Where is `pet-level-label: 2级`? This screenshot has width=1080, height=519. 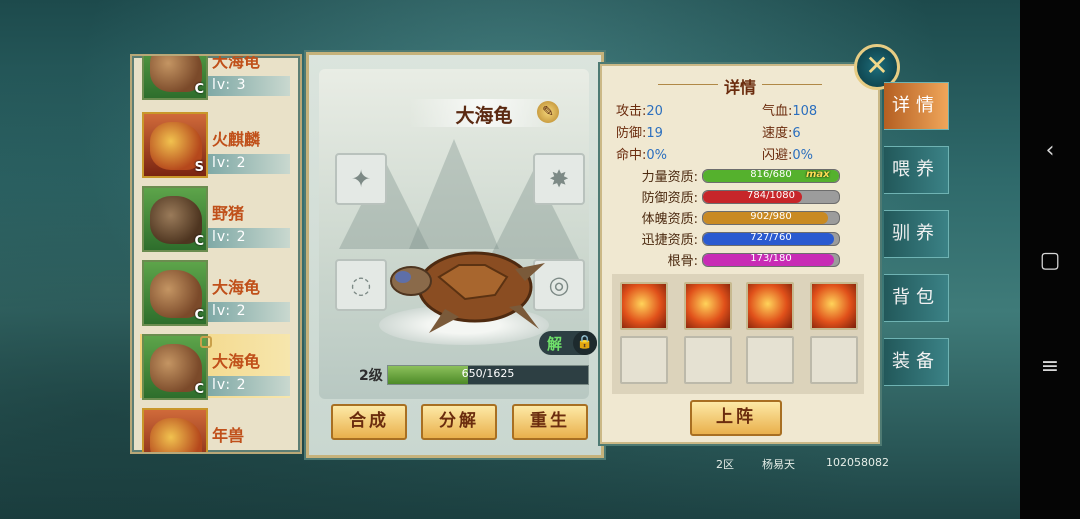 pet-level-label: 2级 is located at coordinates (371, 376).